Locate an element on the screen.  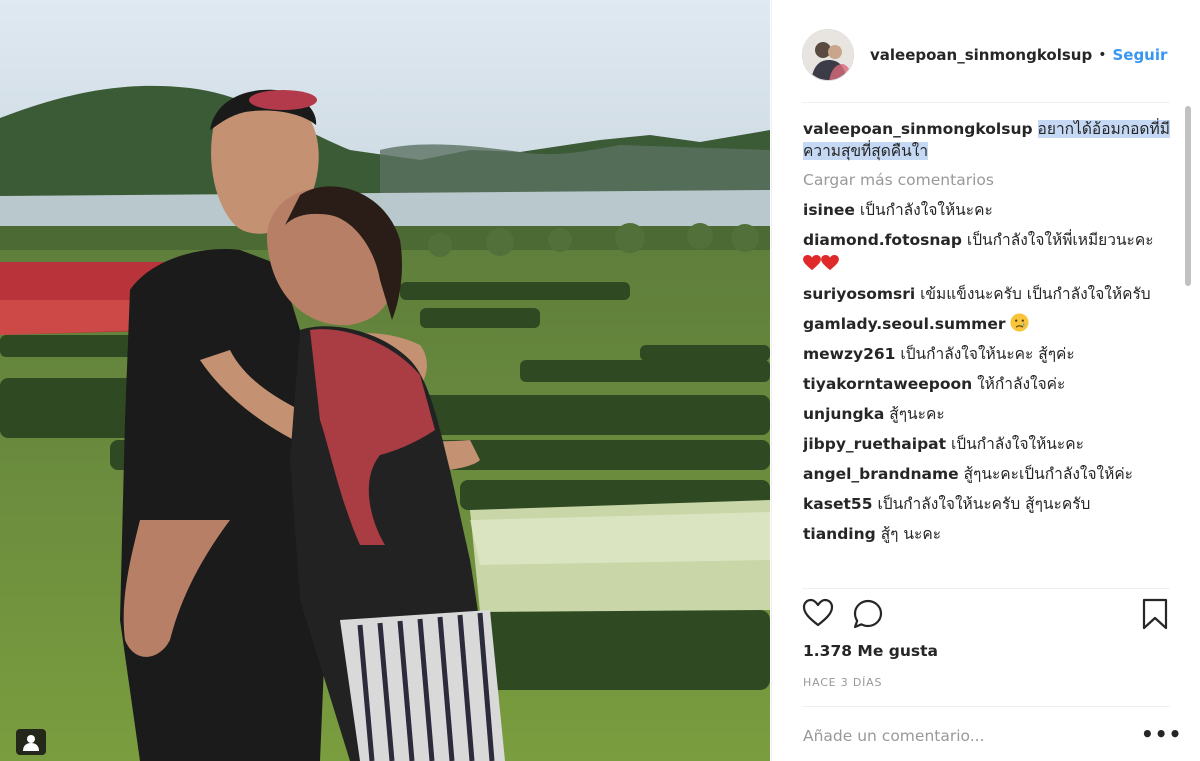
comment-text: เข้มแข็งนะครับ เป็นกำลังใจให้ครับ is located at coordinates (1035, 294).